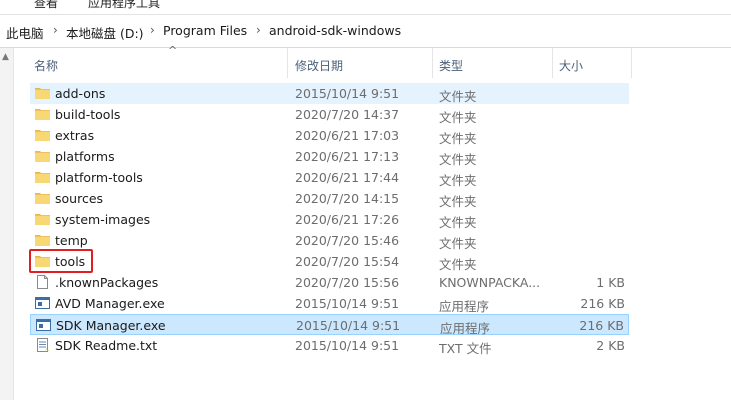  I want to click on file-icon, so click(42, 282).